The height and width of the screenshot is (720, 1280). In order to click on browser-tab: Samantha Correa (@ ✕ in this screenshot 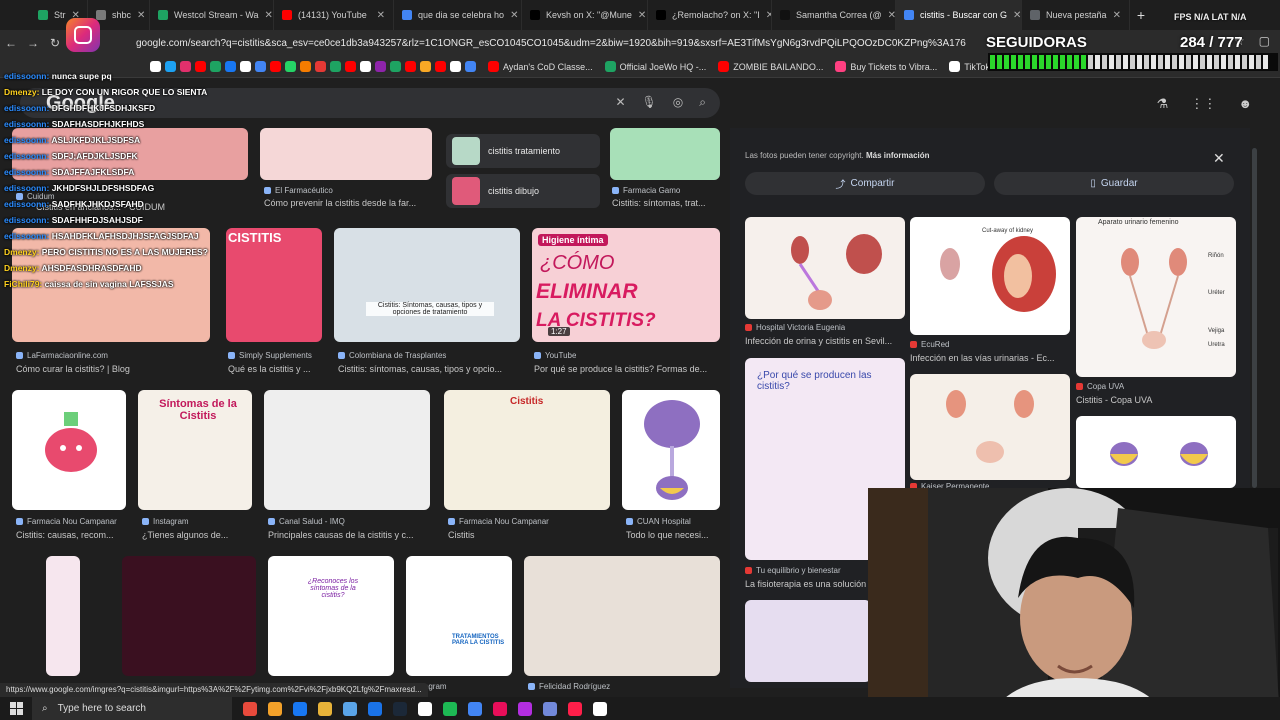, I will do `click(834, 15)`.